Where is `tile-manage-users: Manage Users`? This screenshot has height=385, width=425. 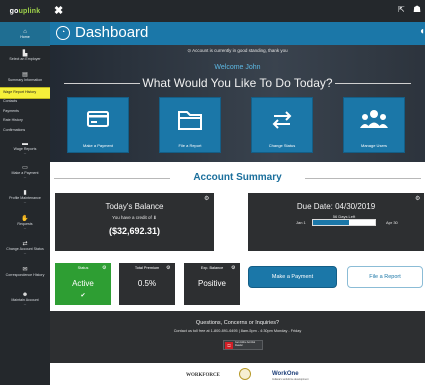
tile-manage-users: Manage Users is located at coordinates (374, 125).